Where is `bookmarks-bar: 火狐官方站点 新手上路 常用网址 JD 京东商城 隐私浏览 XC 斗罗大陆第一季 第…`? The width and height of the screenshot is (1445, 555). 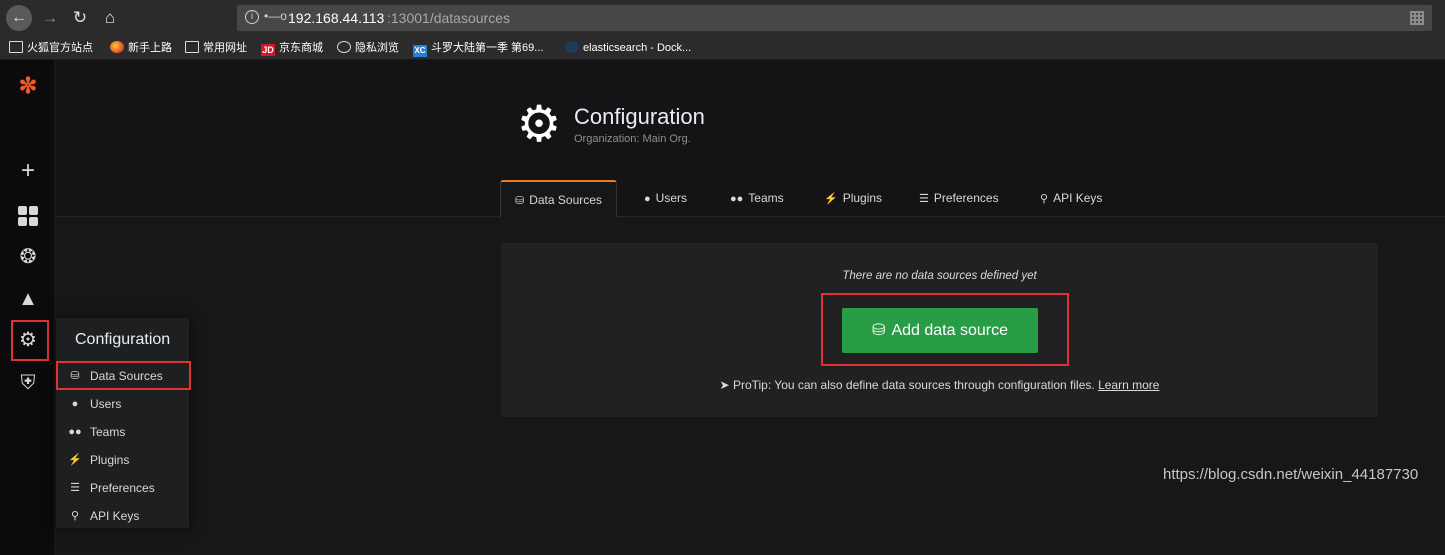
bookmarks-bar: 火狐官方站点 新手上路 常用网址 JD 京东商城 隐私浏览 XC 斗罗大陆第一季 第… is located at coordinates (722, 48).